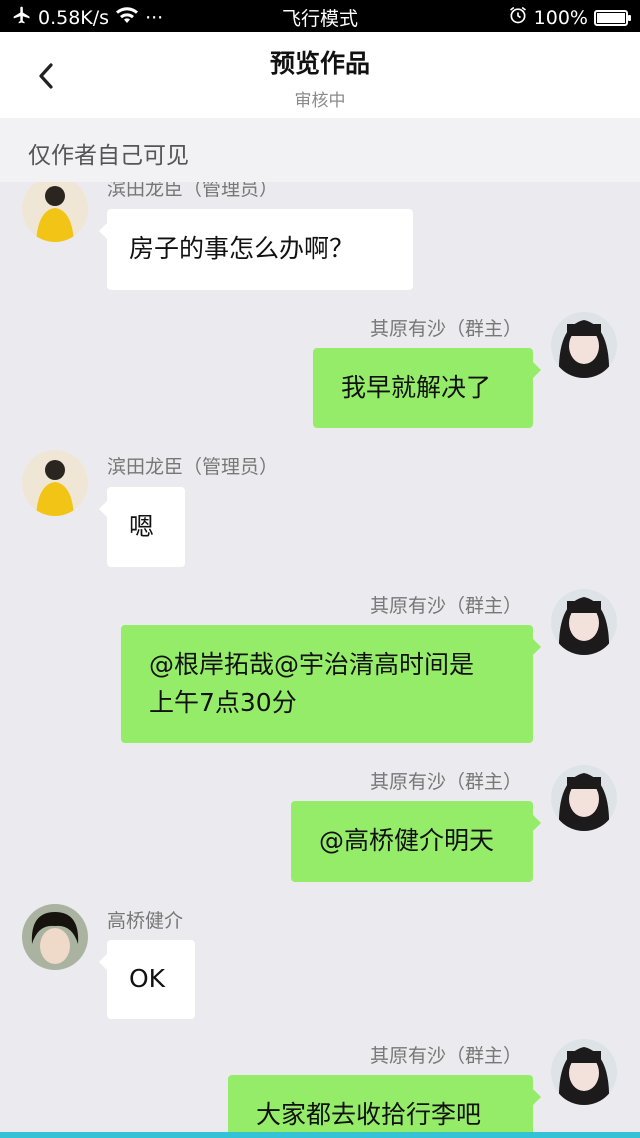  What do you see at coordinates (518, 17) in the screenshot?
I see `alarm-clock-icon` at bounding box center [518, 17].